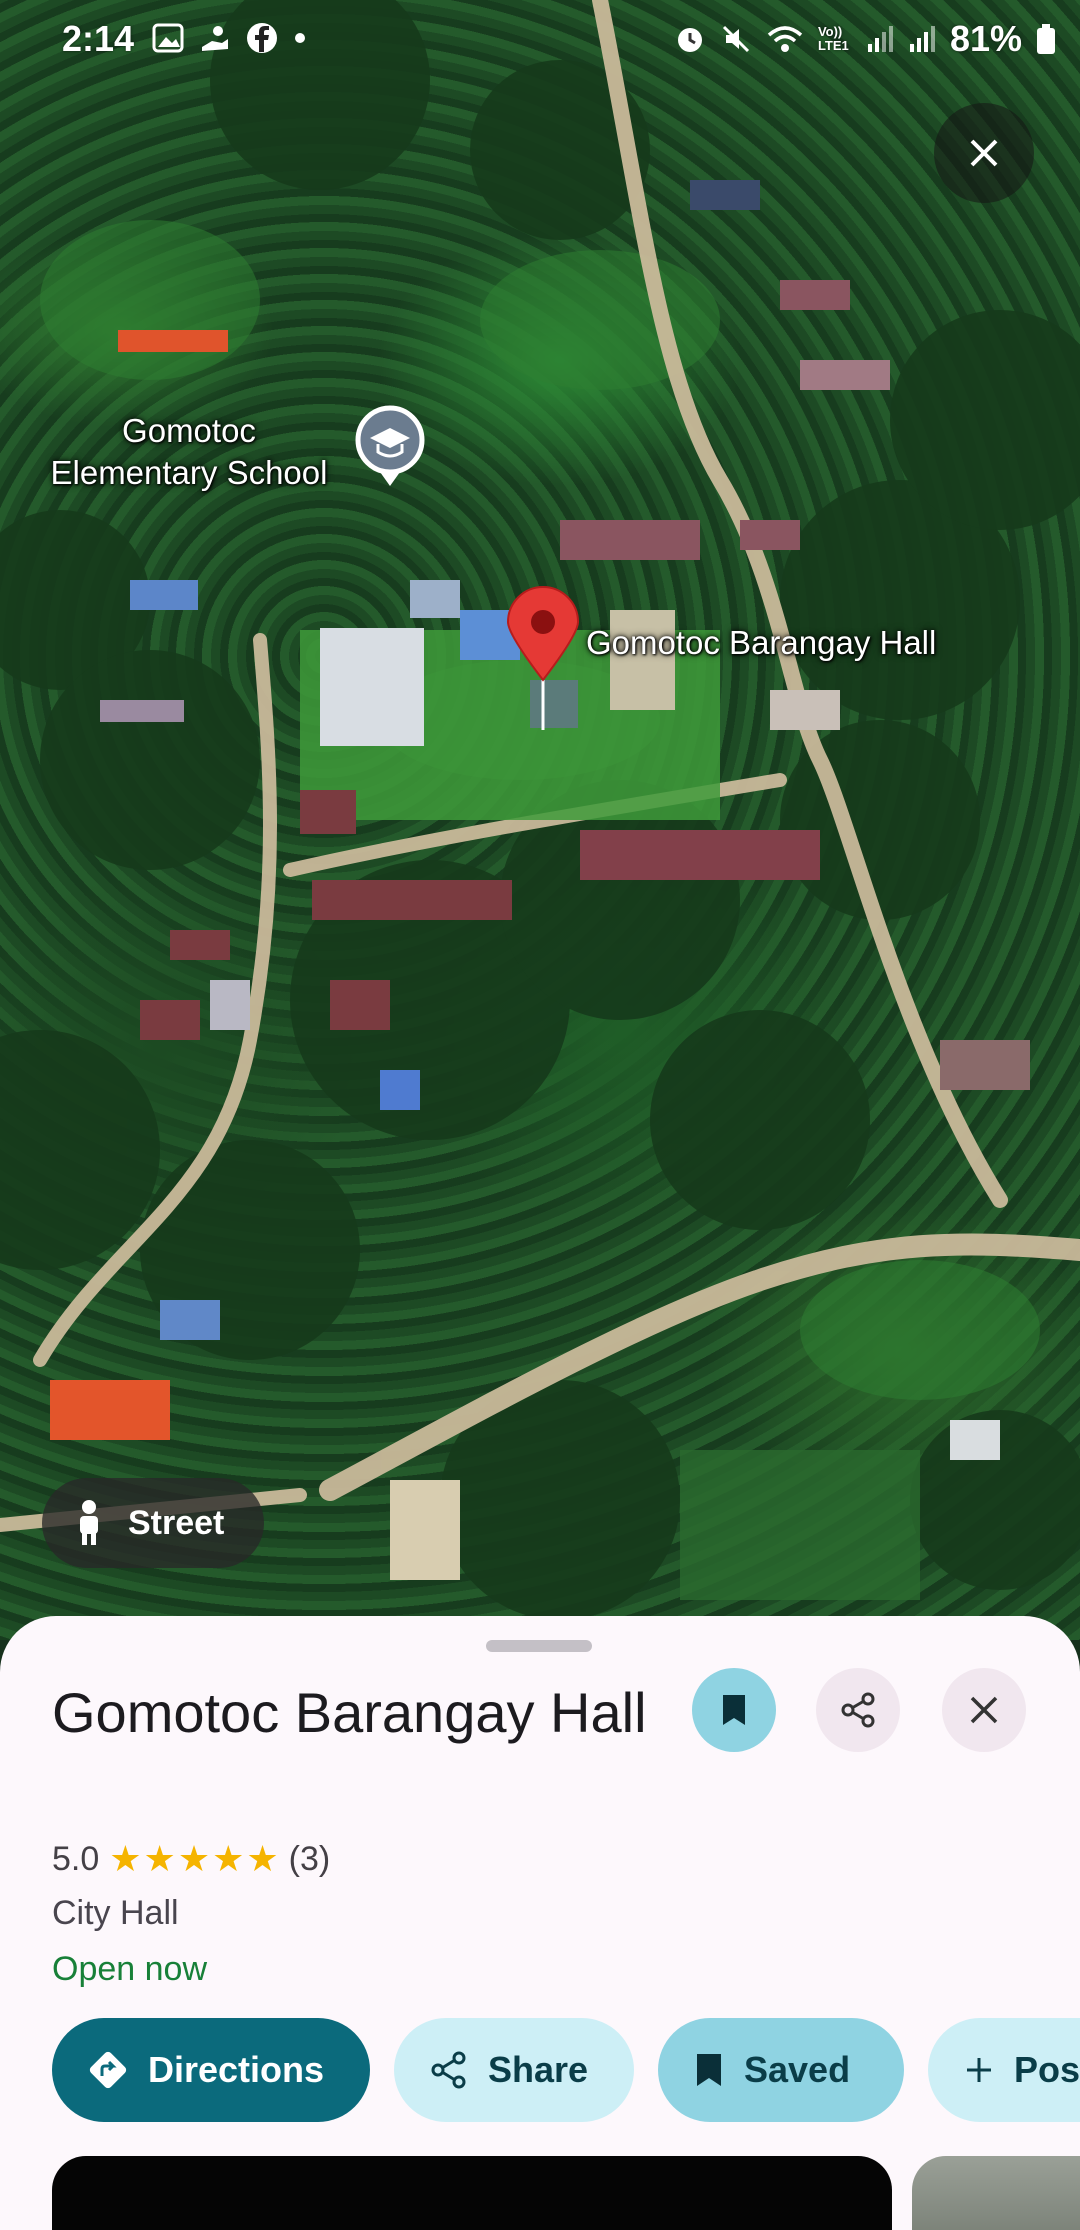 This screenshot has height=2230, width=1080. What do you see at coordinates (168, 38) in the screenshot?
I see `gallery-icon` at bounding box center [168, 38].